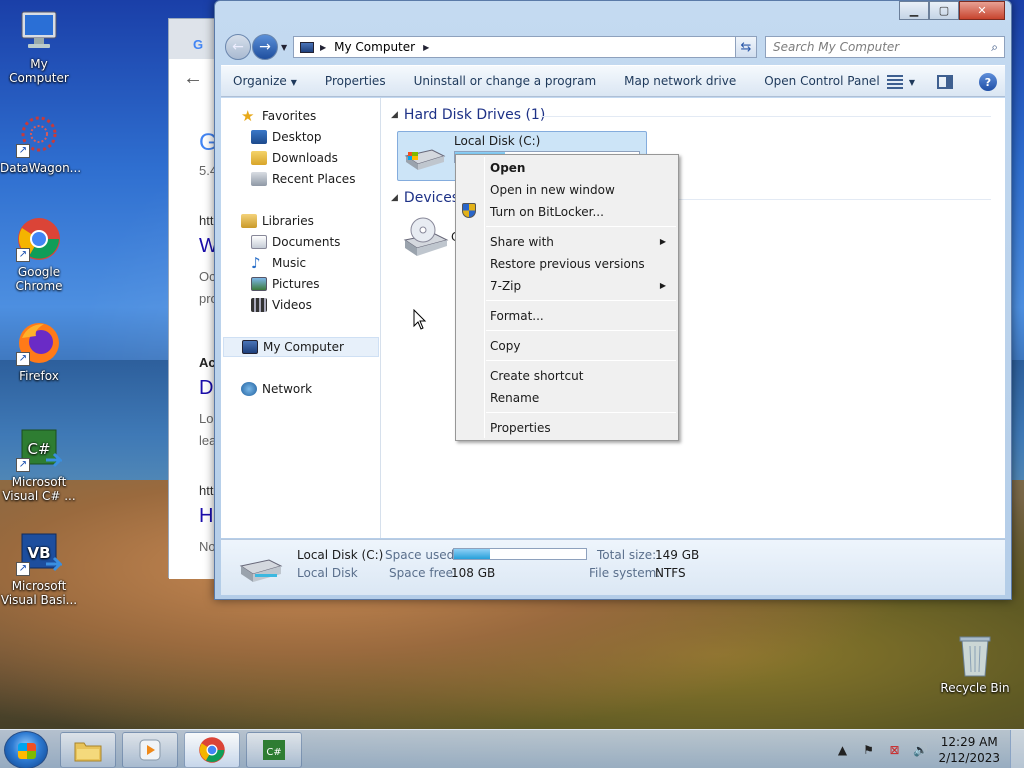  I want to click on taskbar-explorer-button, so click(88, 750).